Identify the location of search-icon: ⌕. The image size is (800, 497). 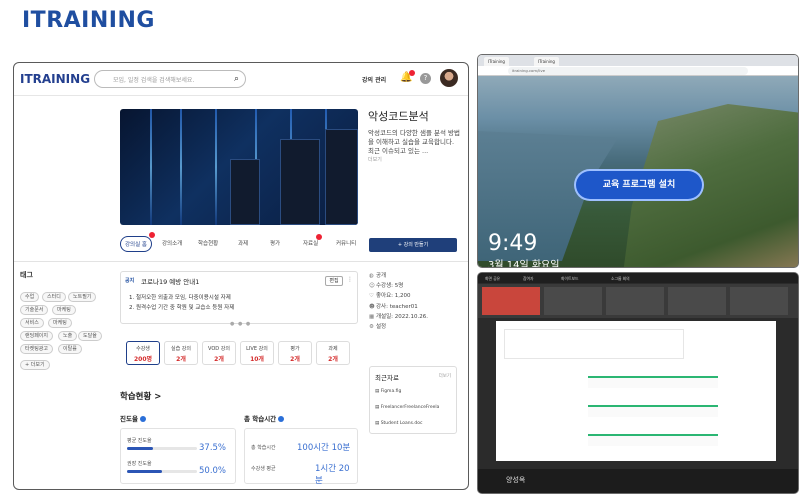
(236, 79).